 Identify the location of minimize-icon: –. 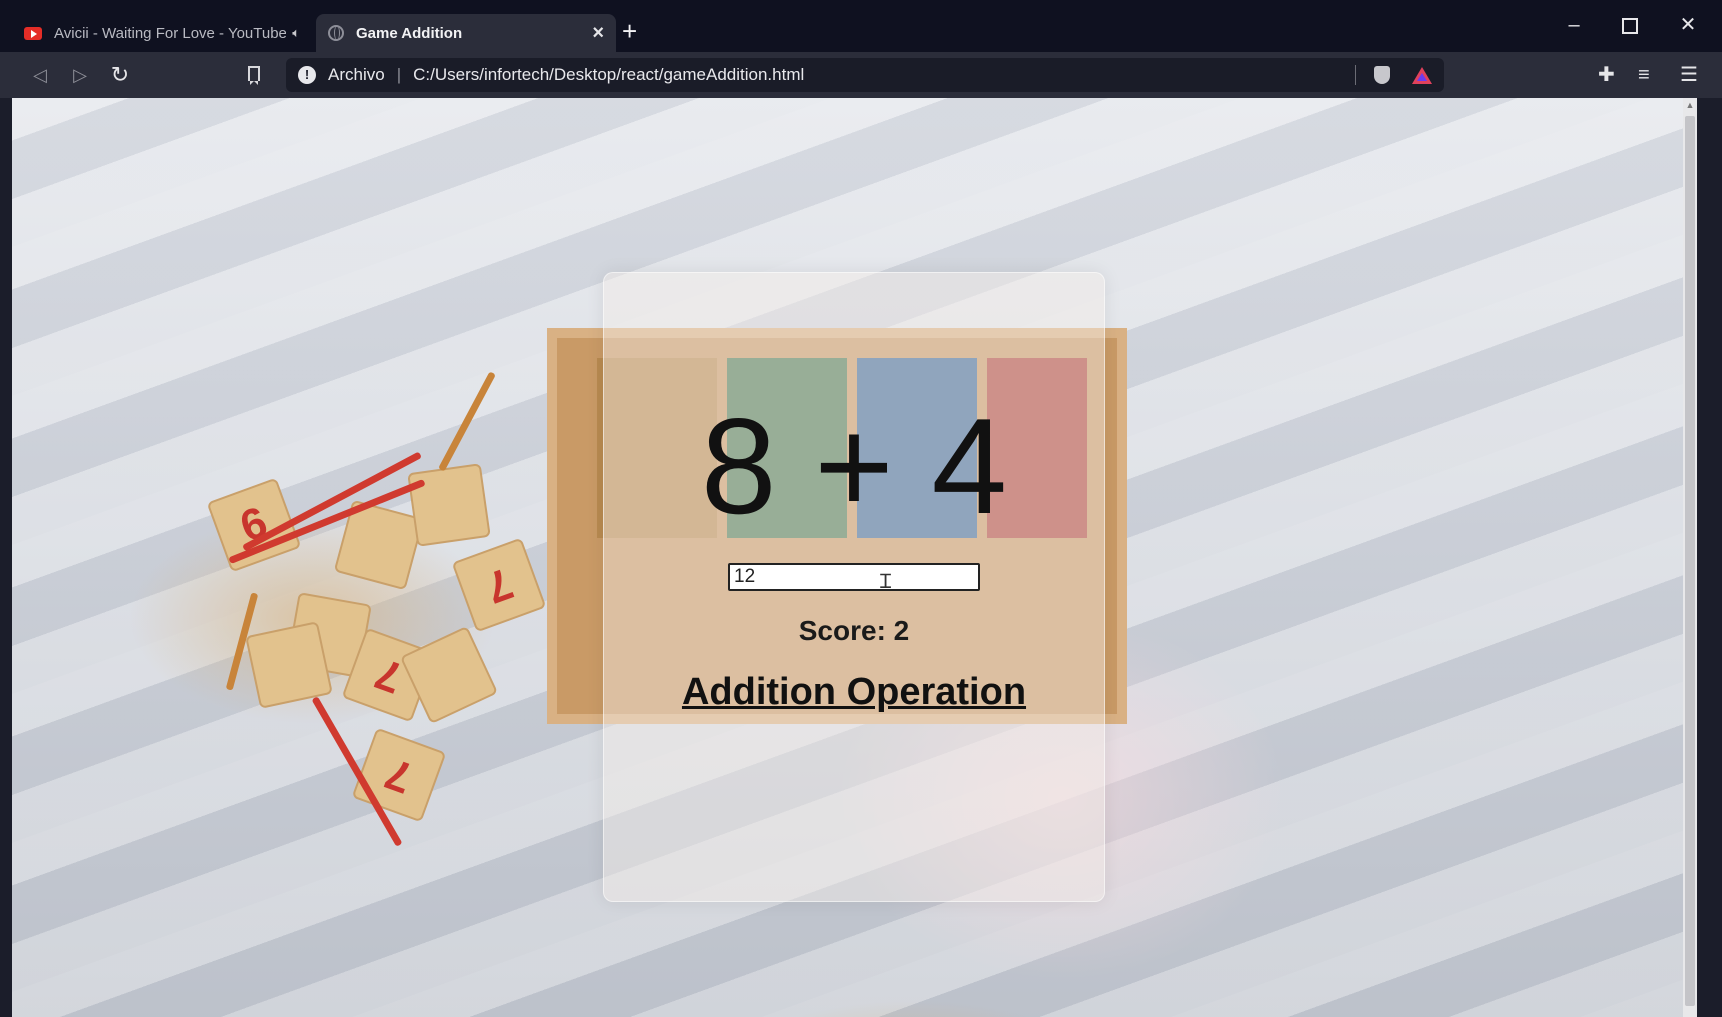
(1574, 25).